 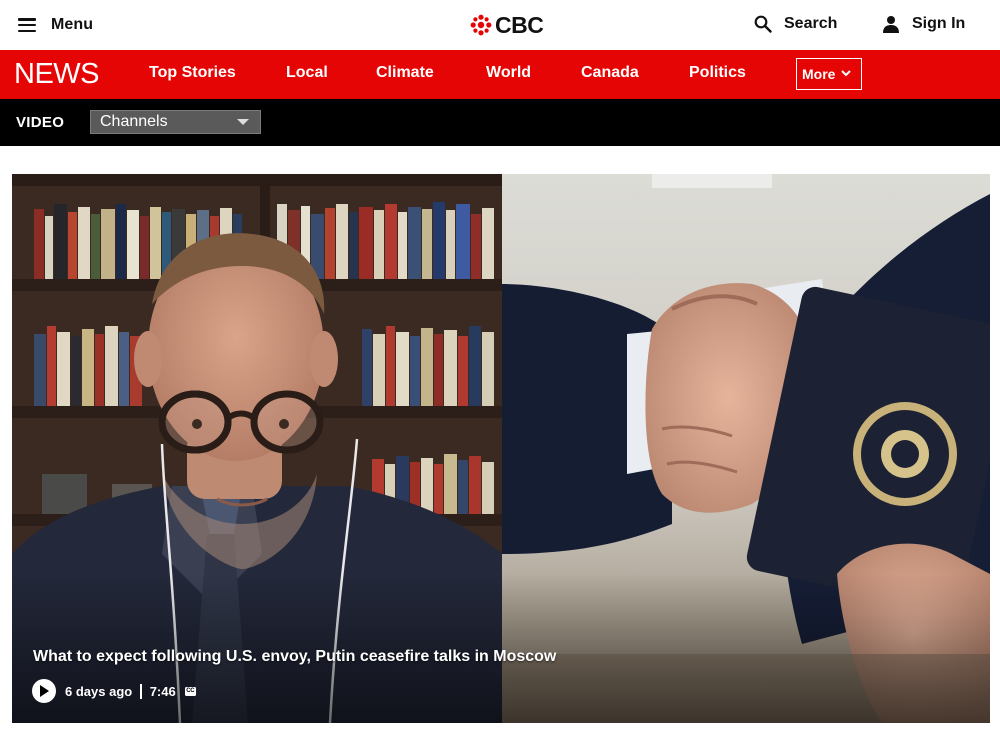 I want to click on cbc-logo: CBC, so click(x=507, y=25).